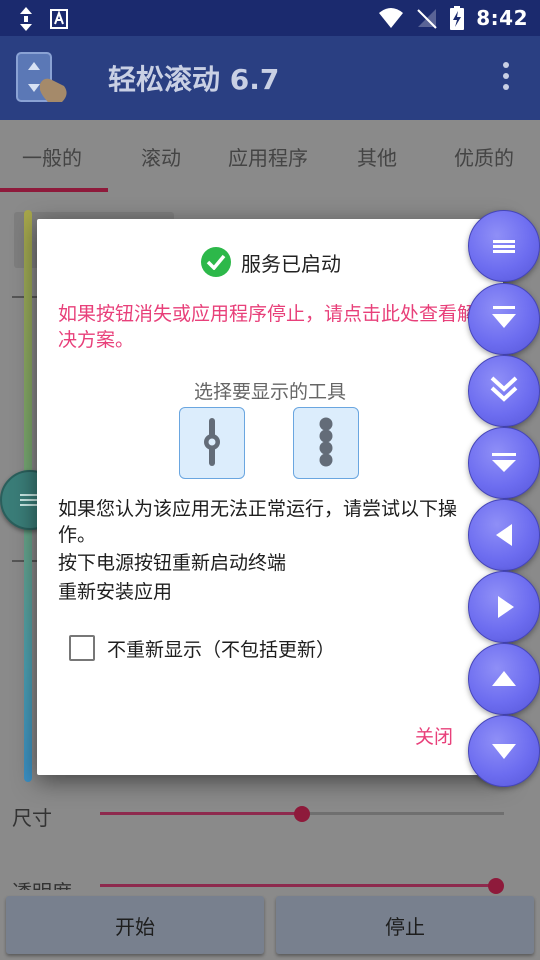 The height and width of the screenshot is (960, 540). Describe the element at coordinates (115, 592) in the screenshot. I see `troubleshoot-step-2: 重新安装应用` at that location.